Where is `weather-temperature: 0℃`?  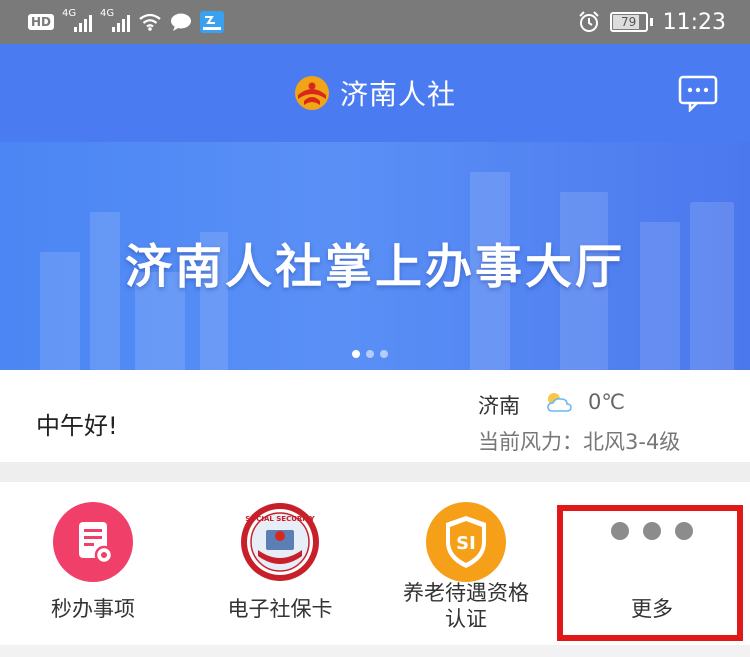
weather-temperature: 0℃ is located at coordinates (606, 402).